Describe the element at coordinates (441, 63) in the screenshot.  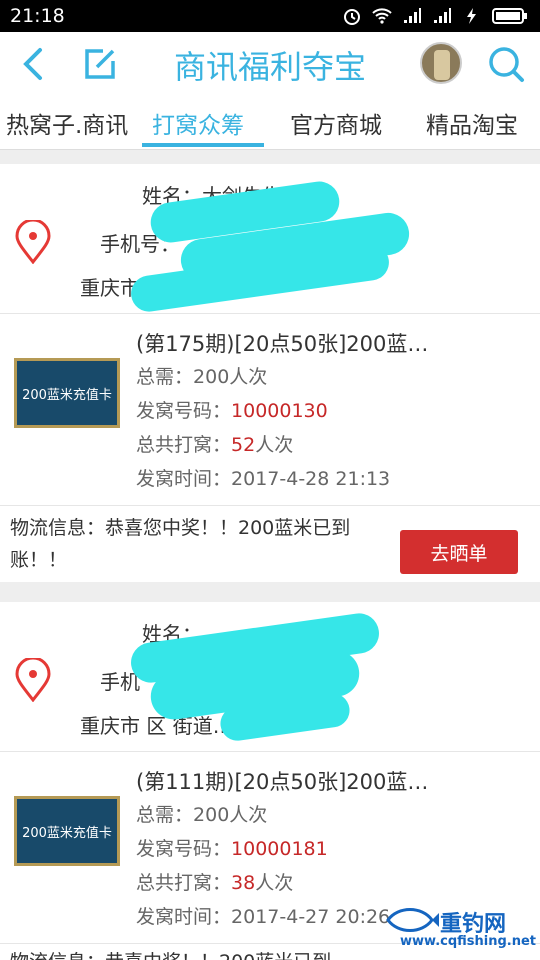
I see `avatar` at that location.